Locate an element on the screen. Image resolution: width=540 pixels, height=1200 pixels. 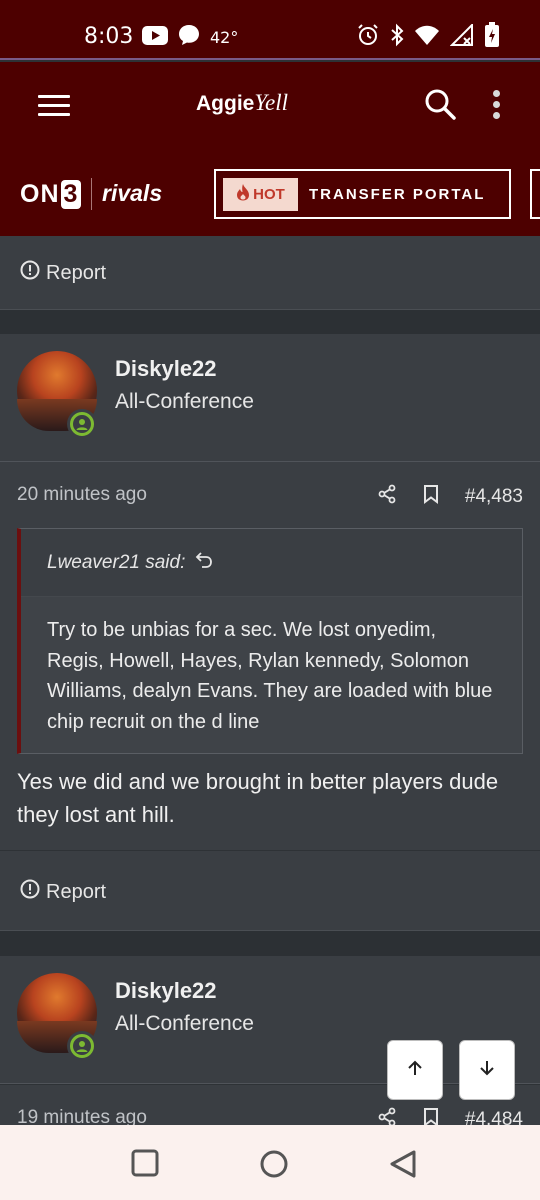
transfer-portal-label: TRANSFER PORTAL is located at coordinates (397, 194).